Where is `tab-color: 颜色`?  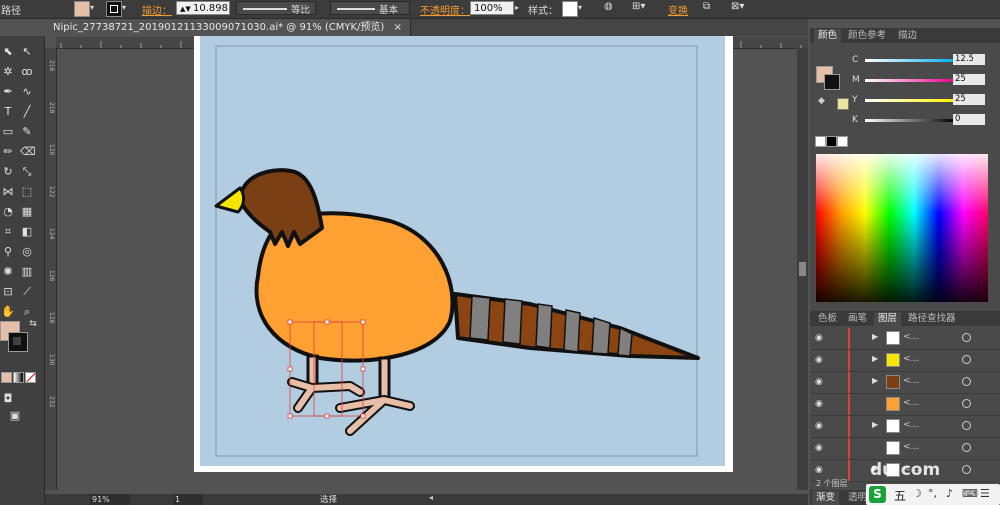 tab-color: 颜色 is located at coordinates (828, 36).